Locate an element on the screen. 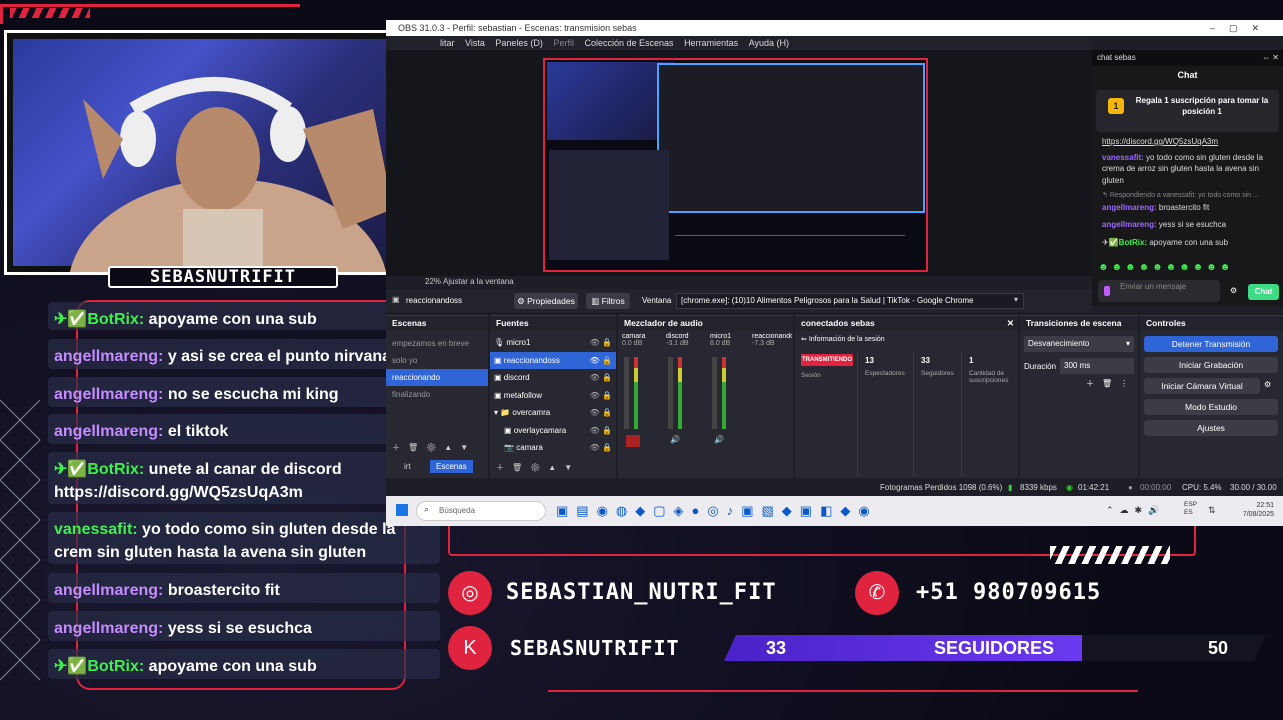 Image resolution: width=1283 pixels, height=720 pixels. source-item: 🎙 micro1 👁 🔒 is located at coordinates (553, 343).